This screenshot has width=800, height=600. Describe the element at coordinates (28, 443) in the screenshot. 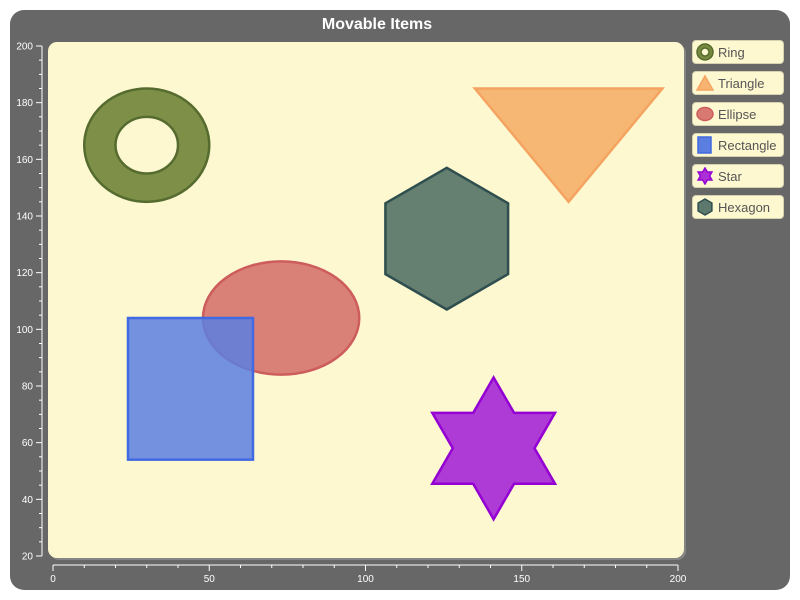

I see `y-tick-label: 60` at that location.